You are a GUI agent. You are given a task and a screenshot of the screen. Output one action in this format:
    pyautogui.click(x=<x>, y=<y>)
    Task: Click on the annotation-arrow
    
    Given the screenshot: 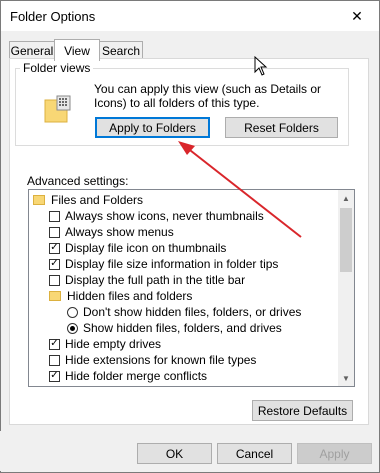 What is the action you would take?
    pyautogui.click(x=240, y=189)
    